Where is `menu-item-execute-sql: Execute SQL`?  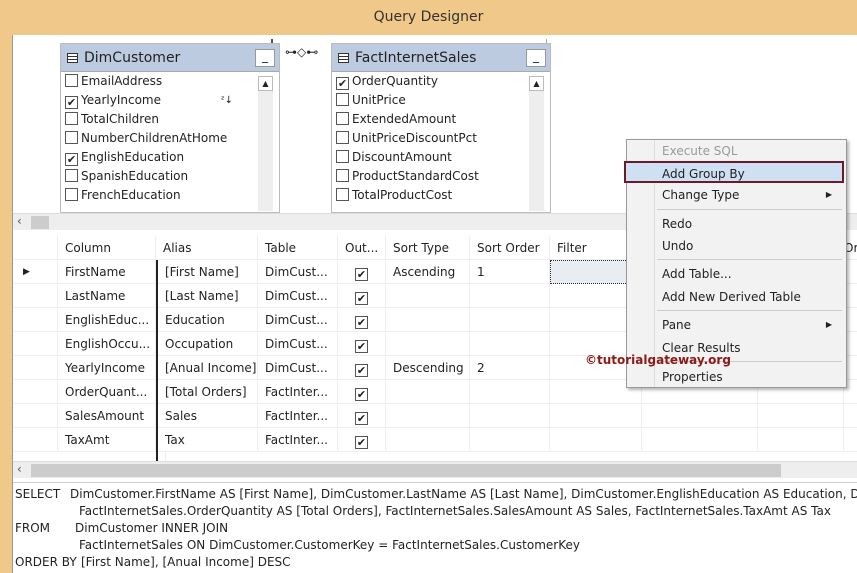 menu-item-execute-sql: Execute SQL is located at coordinates (736, 151).